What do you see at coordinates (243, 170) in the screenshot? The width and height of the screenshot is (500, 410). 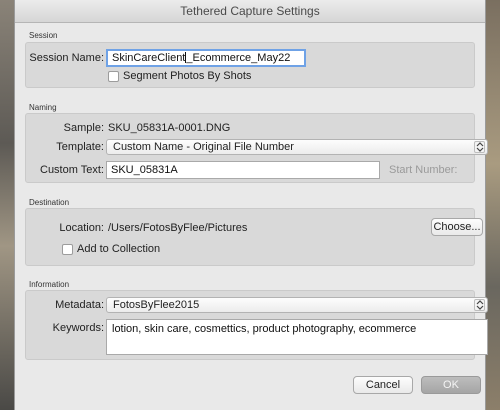 I see `custom-text-field: SKU_05831A` at bounding box center [243, 170].